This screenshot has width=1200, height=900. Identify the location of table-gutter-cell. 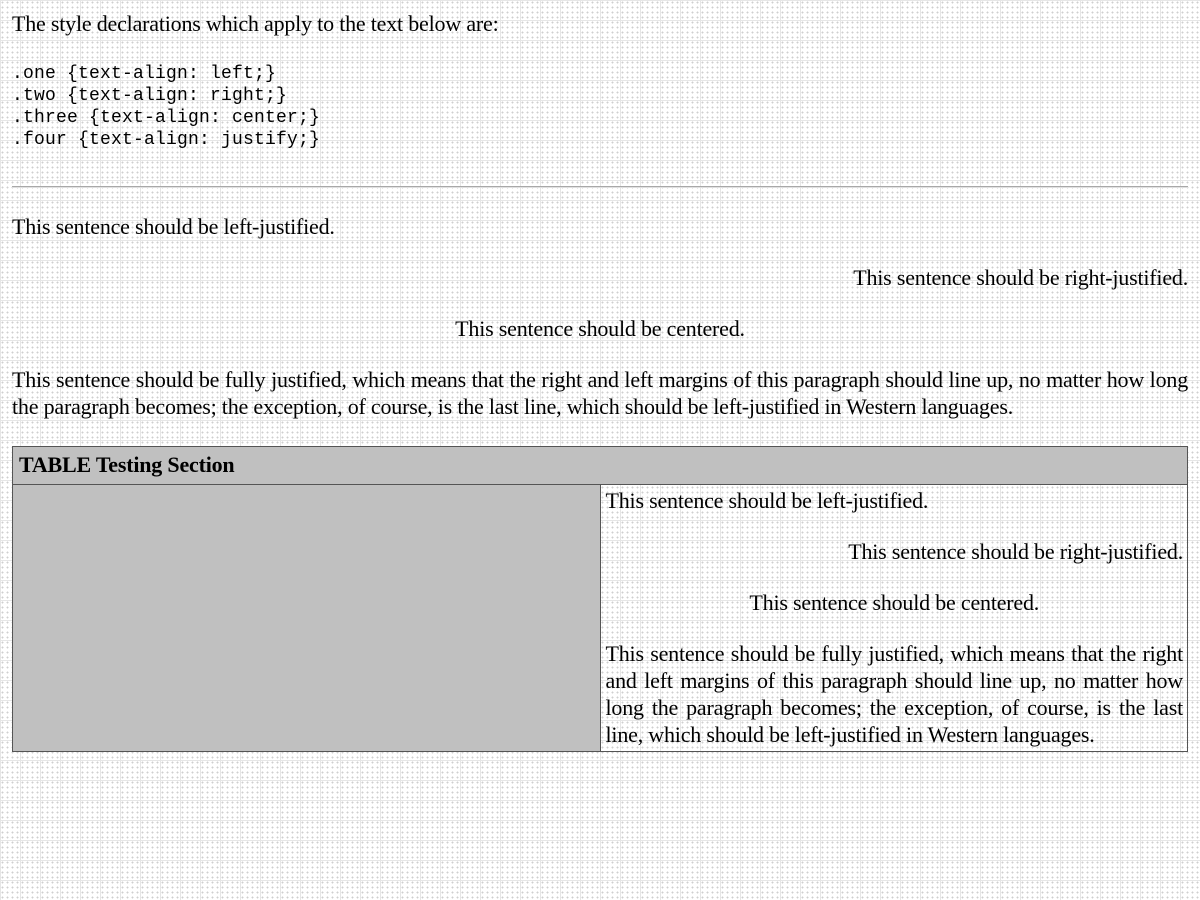
(306, 618).